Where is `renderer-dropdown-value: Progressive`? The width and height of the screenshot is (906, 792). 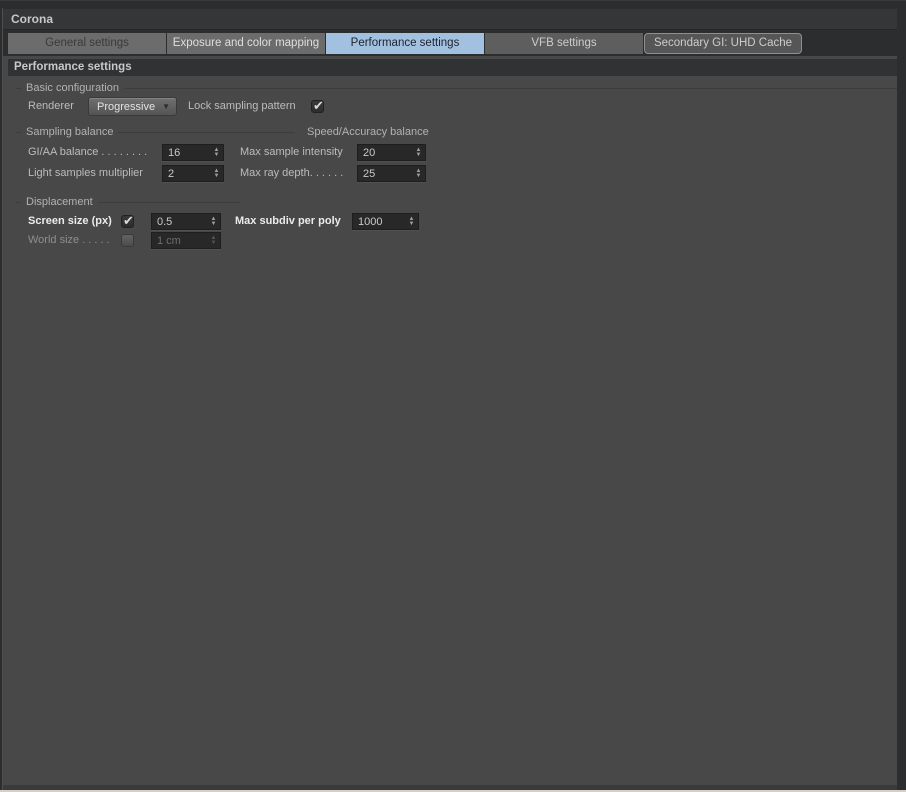
renderer-dropdown-value: Progressive is located at coordinates (126, 106).